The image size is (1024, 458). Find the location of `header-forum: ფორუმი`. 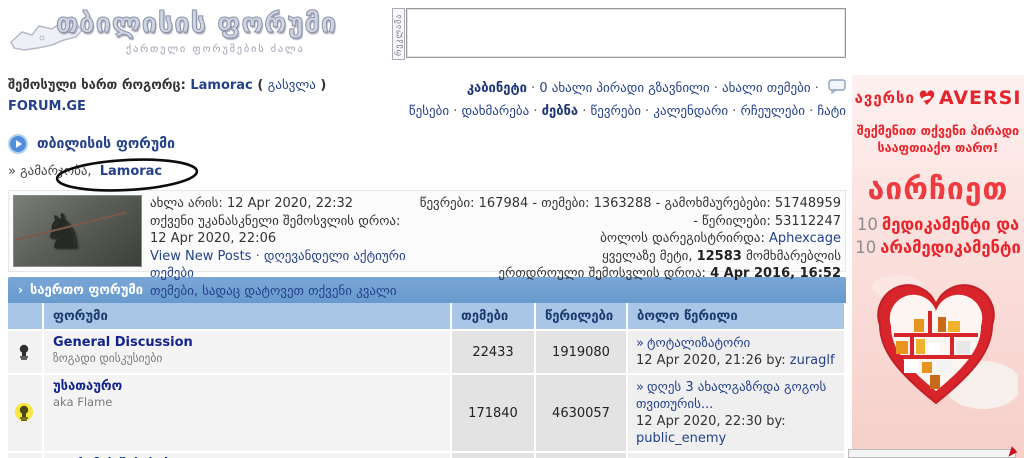

header-forum: ფორუმი is located at coordinates (248, 317).